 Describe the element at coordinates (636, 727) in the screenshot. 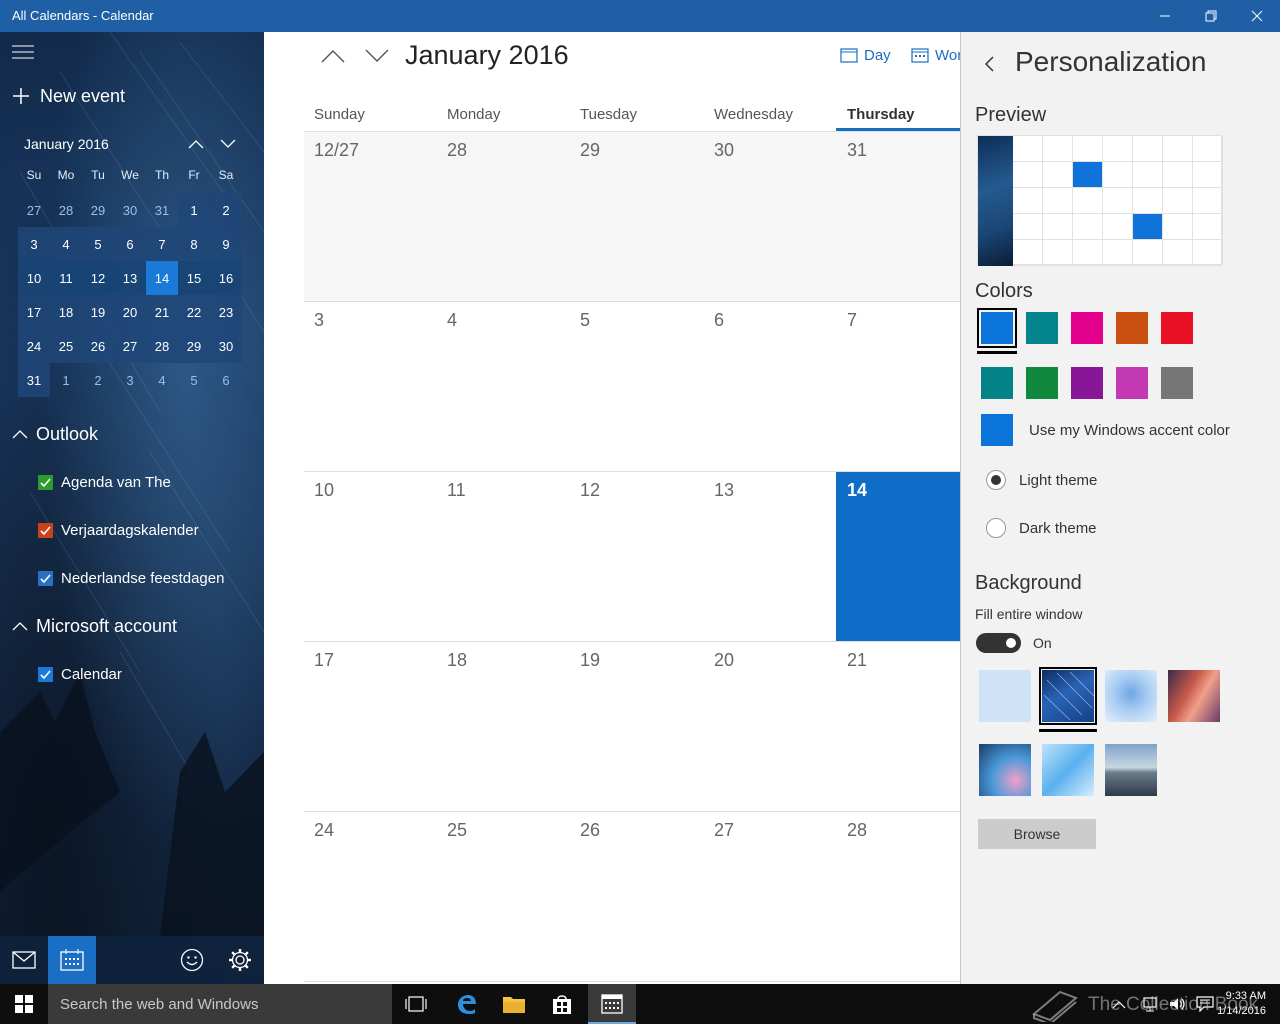

I see `day-cell: 19` at that location.